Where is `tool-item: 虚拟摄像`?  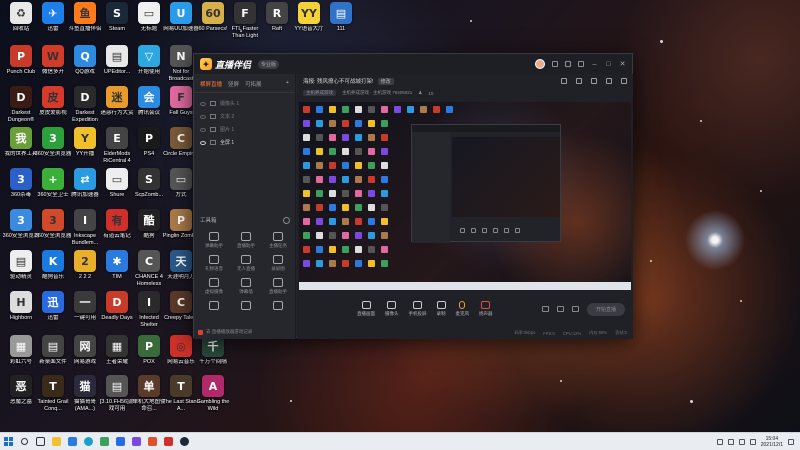 tool-item: 虚拟摄像 is located at coordinates (214, 286).